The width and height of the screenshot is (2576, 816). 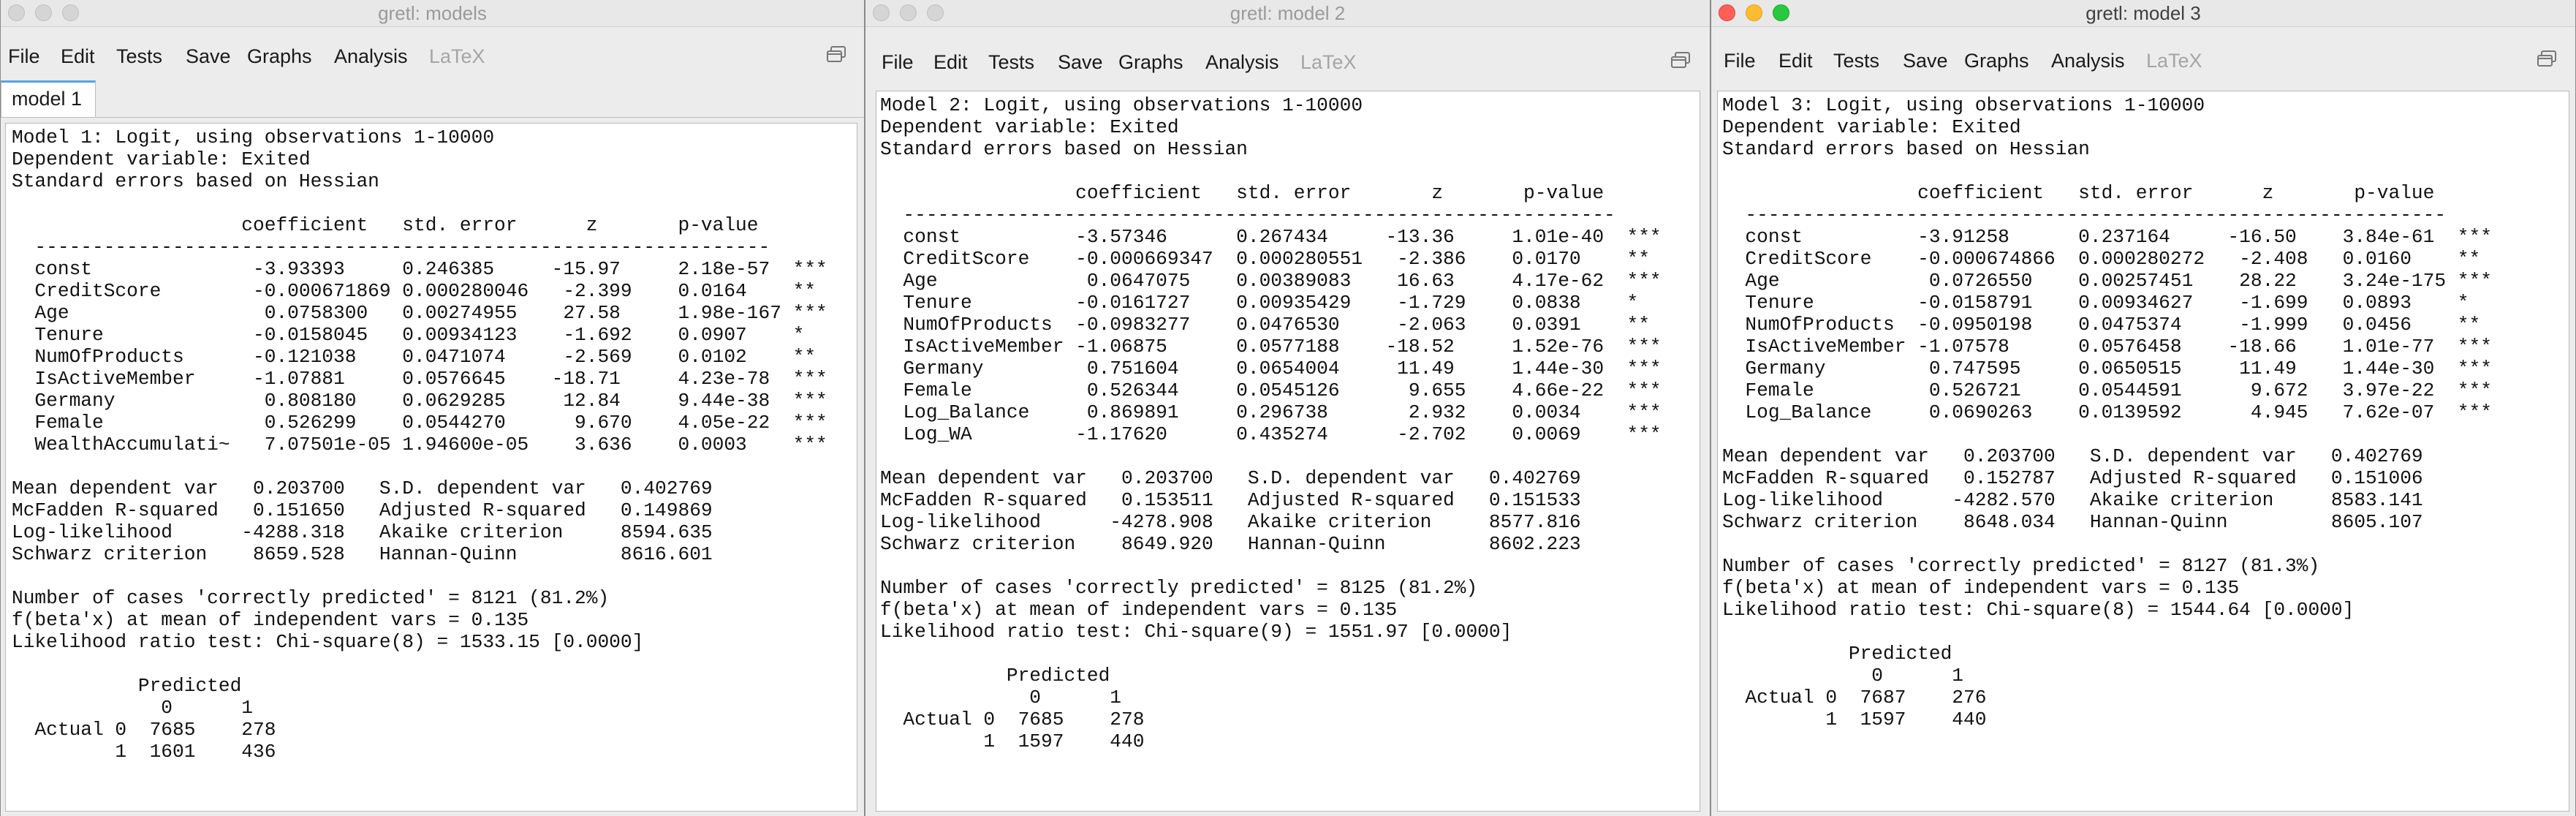 I want to click on title-bar: gretl: models, so click(x=432, y=14).